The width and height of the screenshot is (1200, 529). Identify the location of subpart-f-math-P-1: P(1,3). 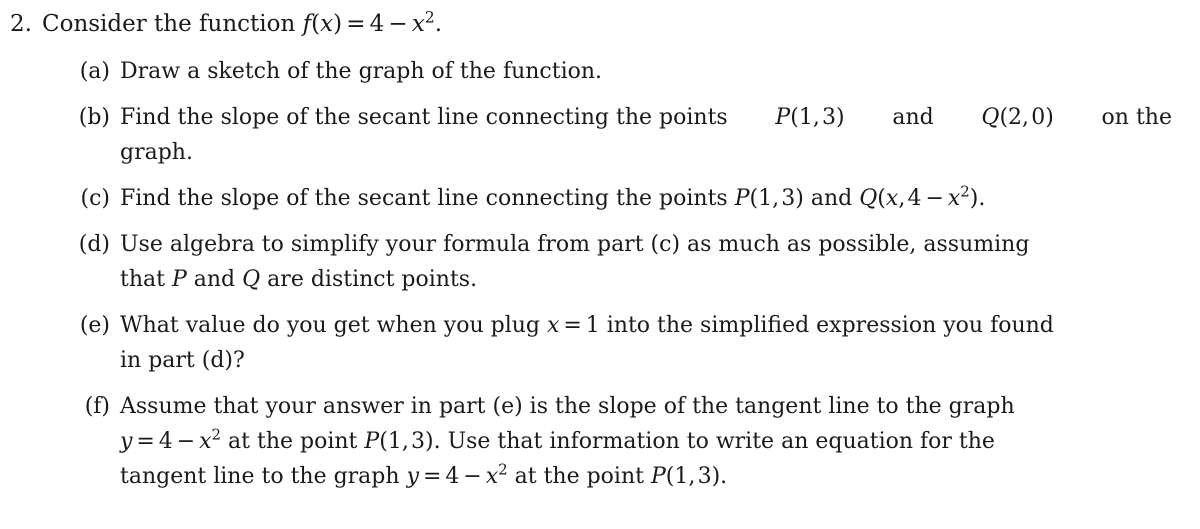
(399, 441).